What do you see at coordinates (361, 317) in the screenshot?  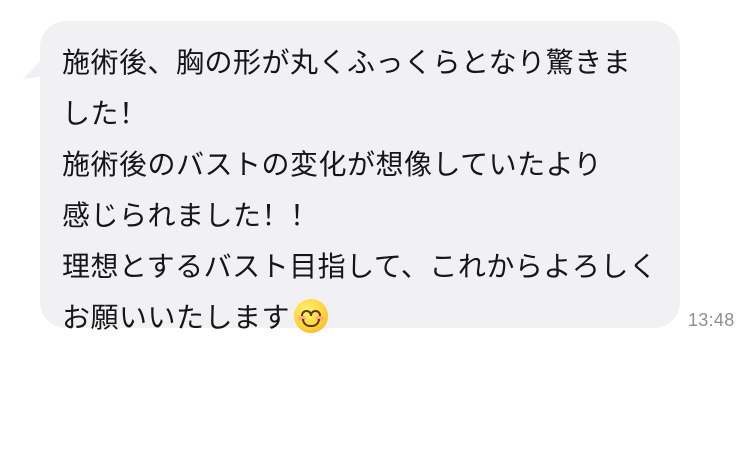 I see `message-line-last: お願いいたします` at bounding box center [361, 317].